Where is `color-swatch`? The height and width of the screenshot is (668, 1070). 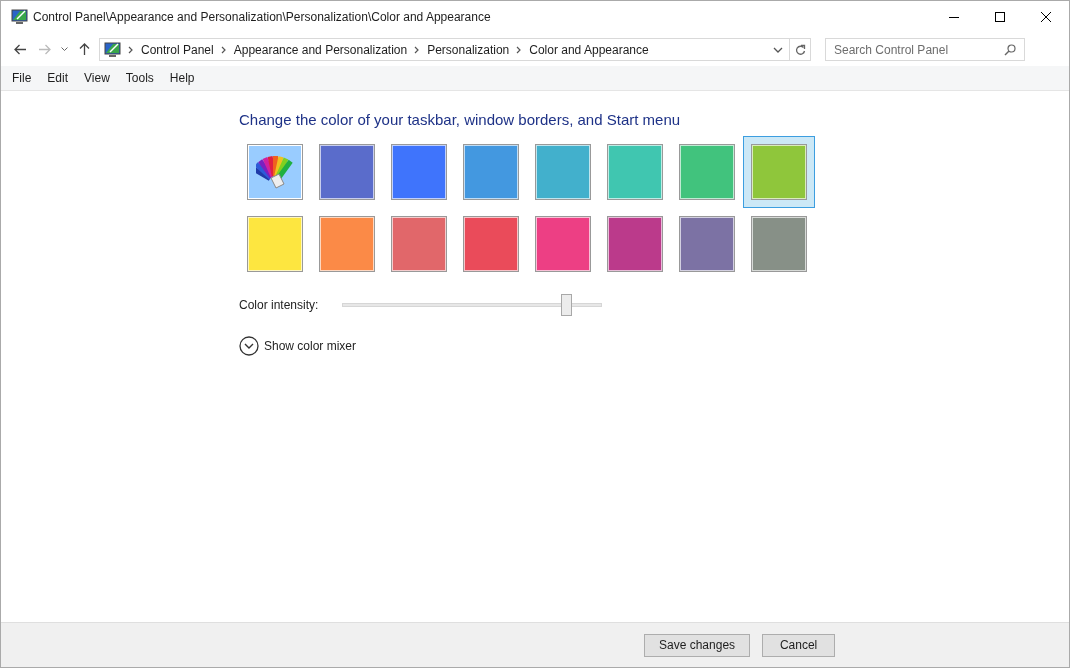
color-swatch is located at coordinates (779, 171).